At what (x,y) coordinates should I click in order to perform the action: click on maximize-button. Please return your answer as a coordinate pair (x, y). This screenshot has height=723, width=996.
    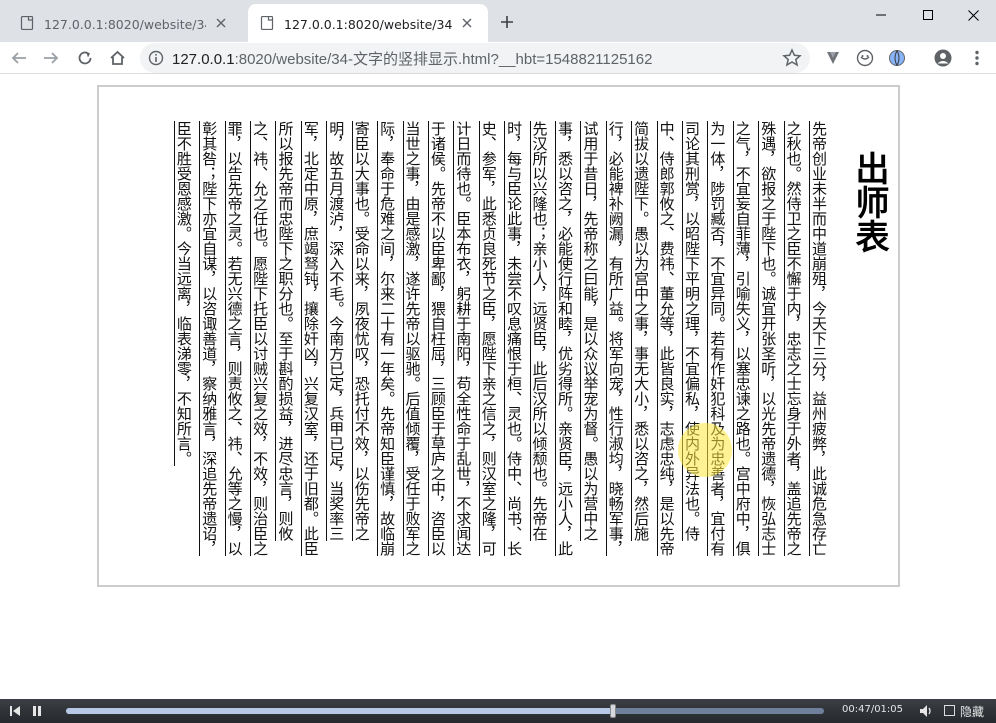
    Looking at the image, I should click on (928, 15).